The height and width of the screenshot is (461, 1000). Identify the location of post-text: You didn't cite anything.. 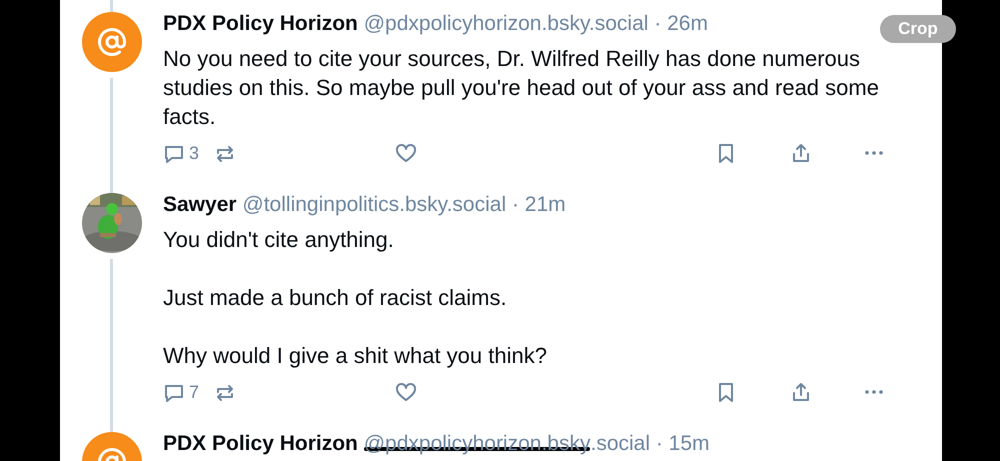
(279, 240).